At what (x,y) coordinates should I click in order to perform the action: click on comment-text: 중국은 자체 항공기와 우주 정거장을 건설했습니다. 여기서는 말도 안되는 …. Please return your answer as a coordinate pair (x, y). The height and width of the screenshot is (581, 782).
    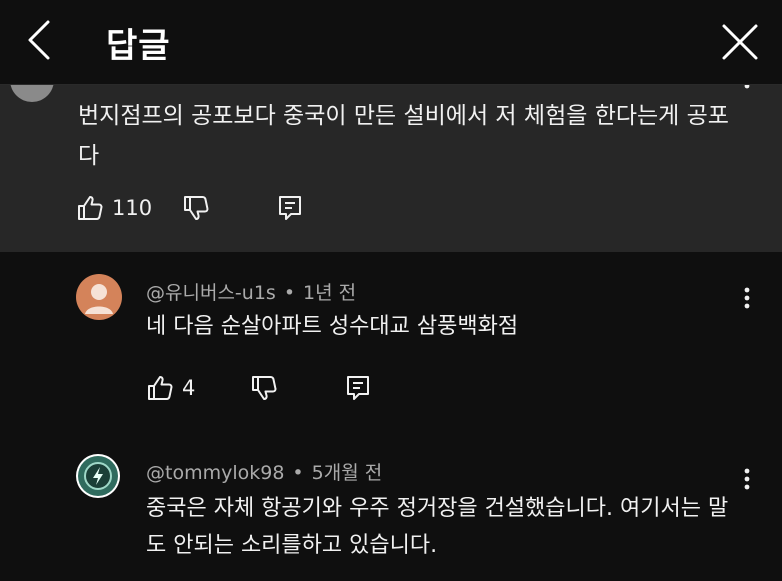
    Looking at the image, I should click on (437, 527).